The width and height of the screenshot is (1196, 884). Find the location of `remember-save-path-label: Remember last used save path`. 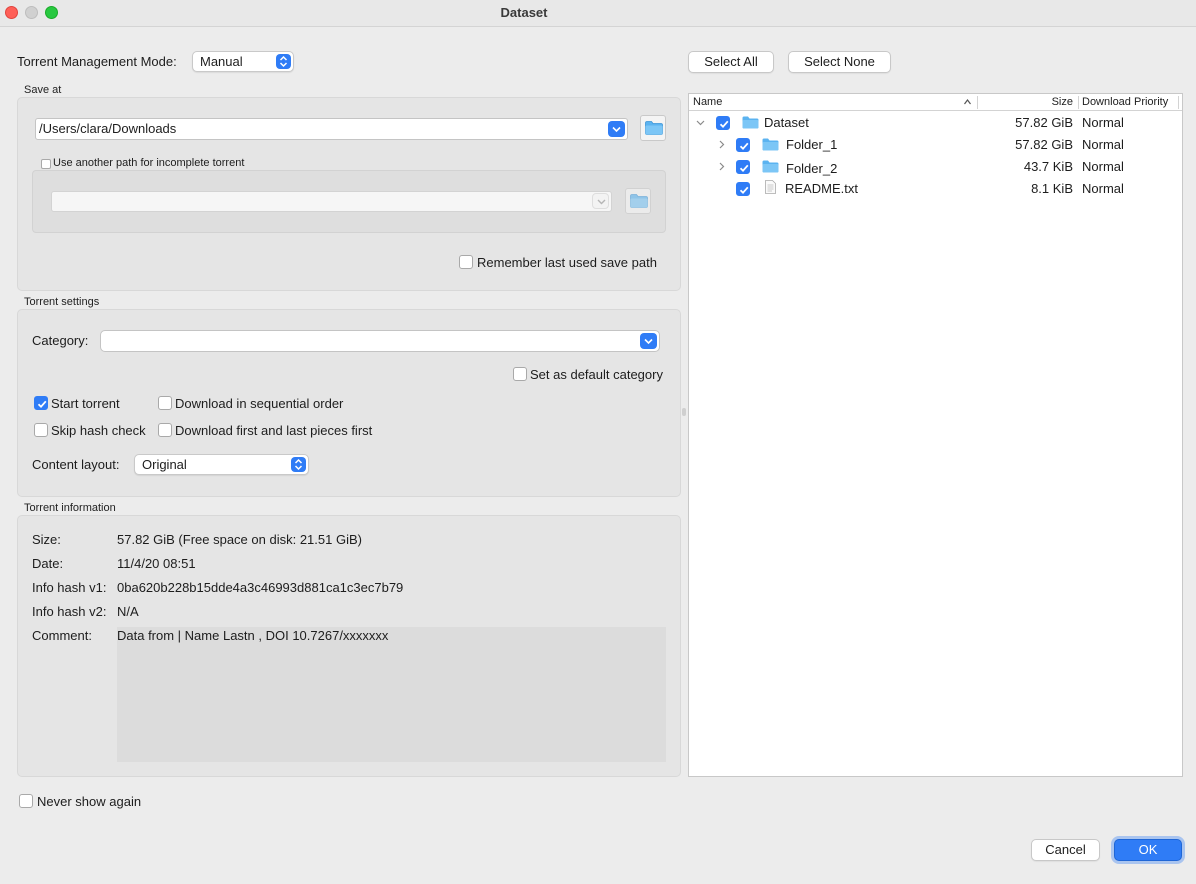

remember-save-path-label: Remember last used save path is located at coordinates (567, 262).